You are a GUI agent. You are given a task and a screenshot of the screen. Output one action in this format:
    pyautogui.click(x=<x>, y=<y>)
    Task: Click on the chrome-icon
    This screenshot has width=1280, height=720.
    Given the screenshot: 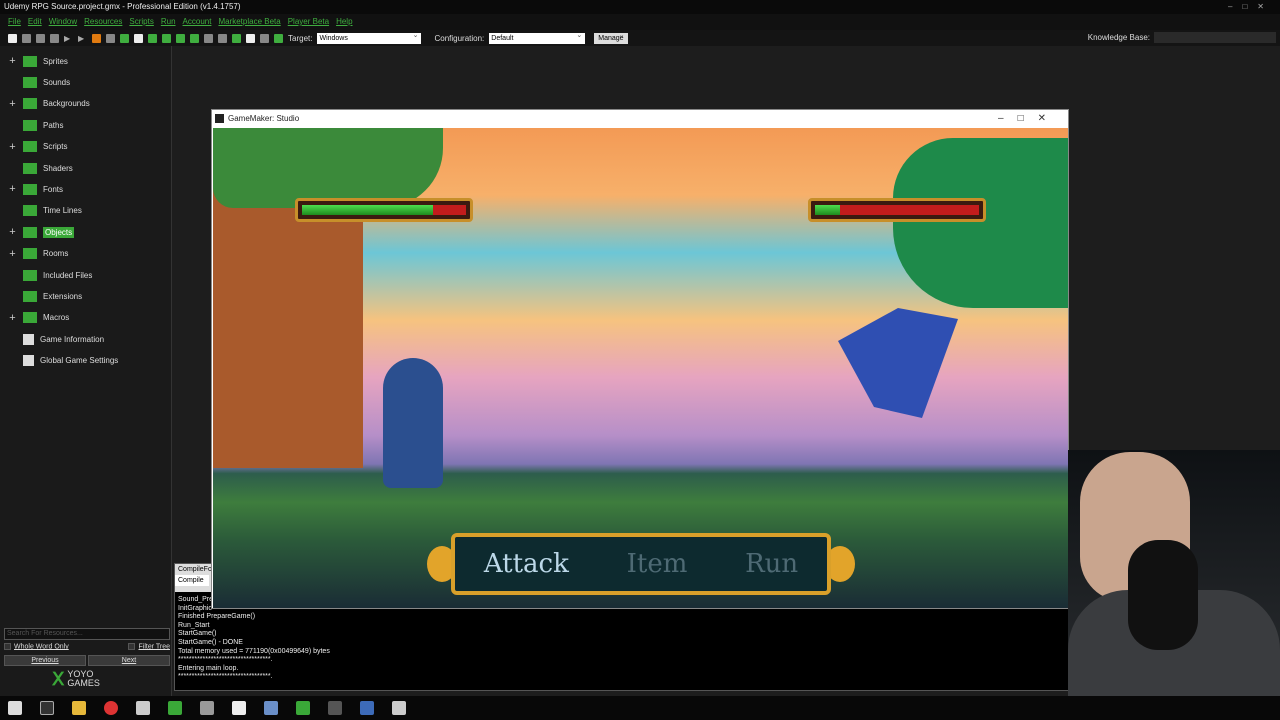 What is the action you would take?
    pyautogui.click(x=111, y=708)
    